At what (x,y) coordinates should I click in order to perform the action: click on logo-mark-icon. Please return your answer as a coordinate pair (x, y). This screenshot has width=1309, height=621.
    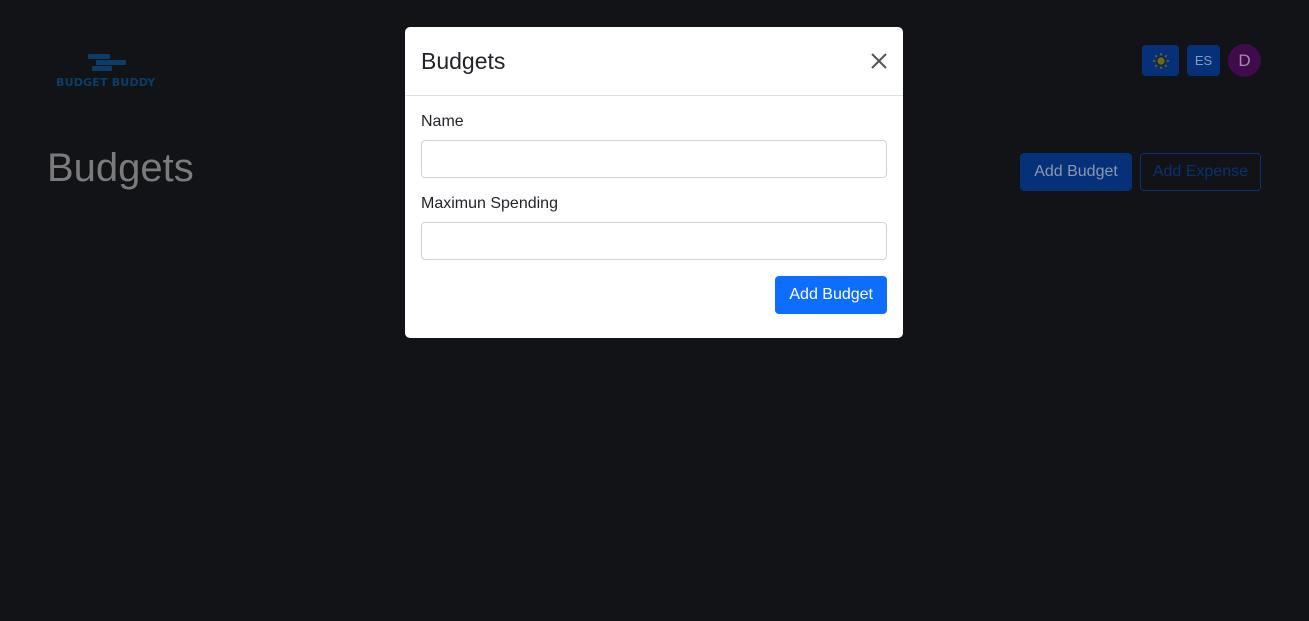
    Looking at the image, I should click on (106, 64).